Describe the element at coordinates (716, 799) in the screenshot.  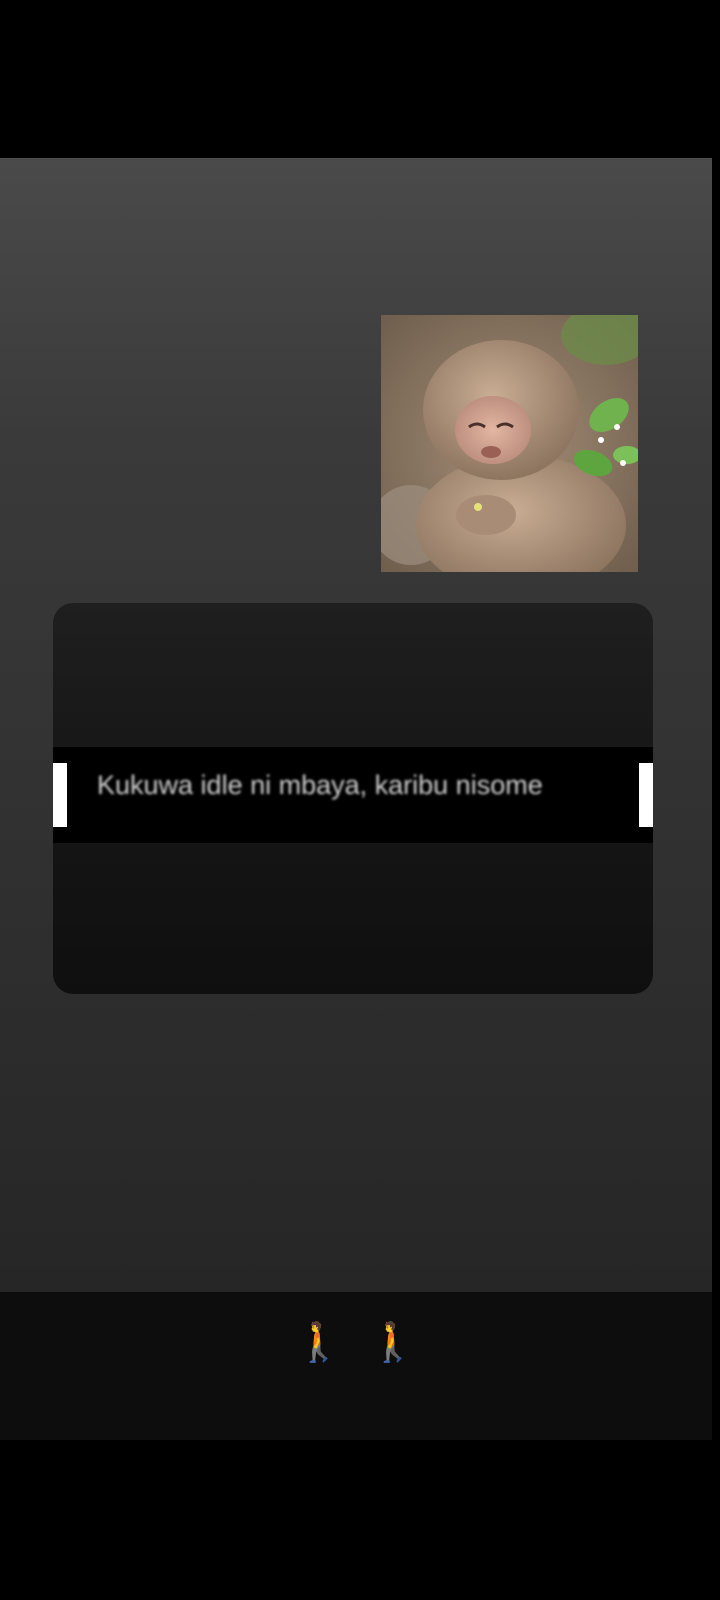
I see `right-edge` at that location.